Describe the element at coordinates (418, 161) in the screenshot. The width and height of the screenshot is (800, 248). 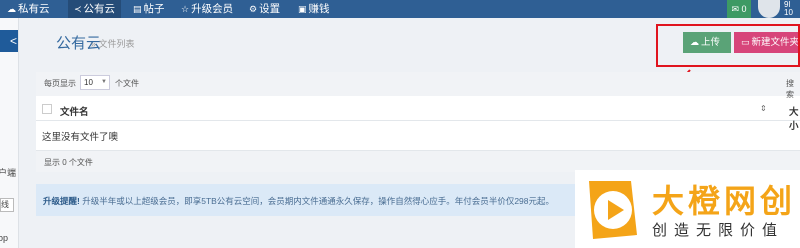
I see `table-footer` at that location.